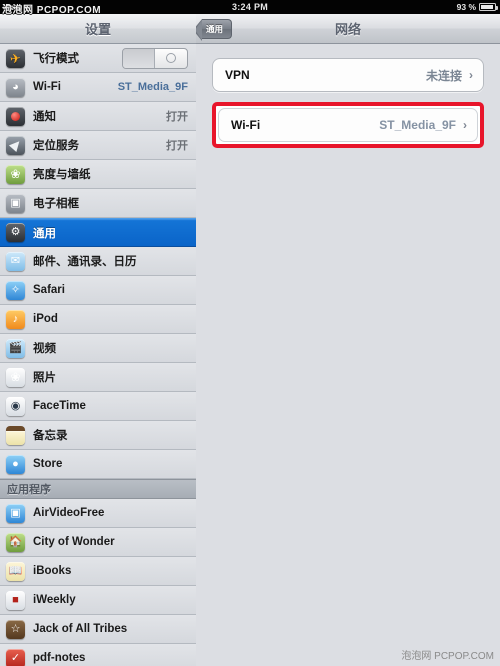 This screenshot has height=666, width=500. I want to click on battery-percent-label: 93 %, so click(466, 7).